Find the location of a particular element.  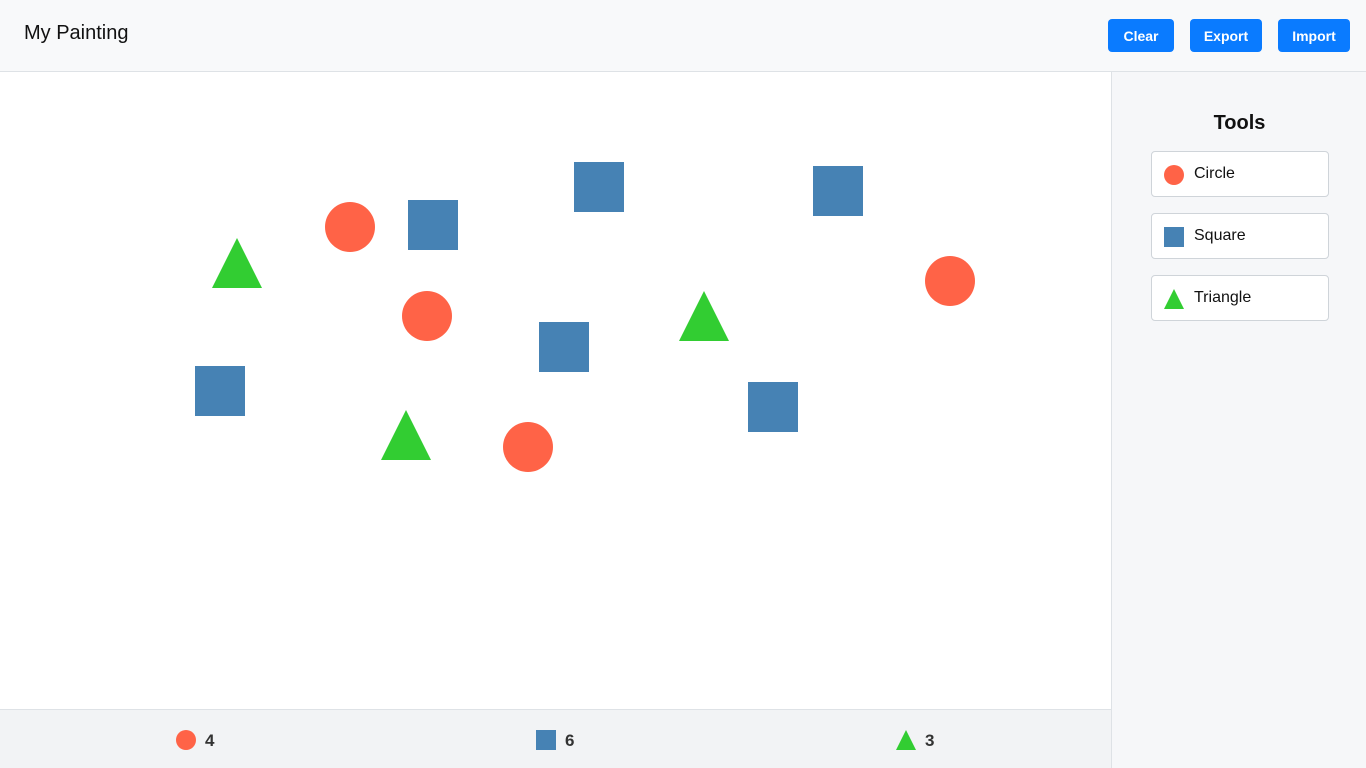

shape-count-bar: 4 6 3 is located at coordinates (555, 738).